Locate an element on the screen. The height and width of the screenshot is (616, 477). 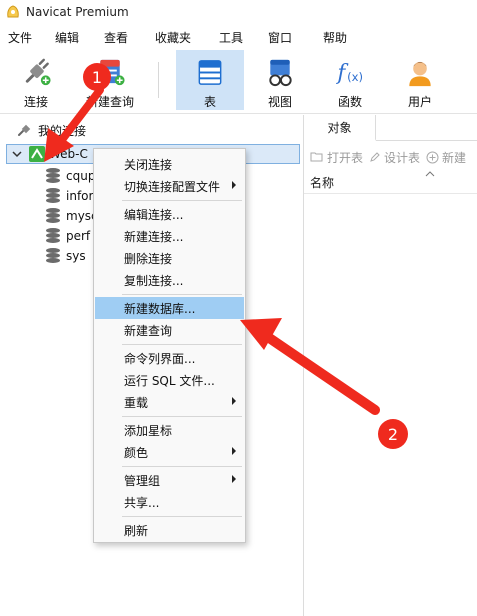
function-icon: f (x) is located at coordinates (349, 72).